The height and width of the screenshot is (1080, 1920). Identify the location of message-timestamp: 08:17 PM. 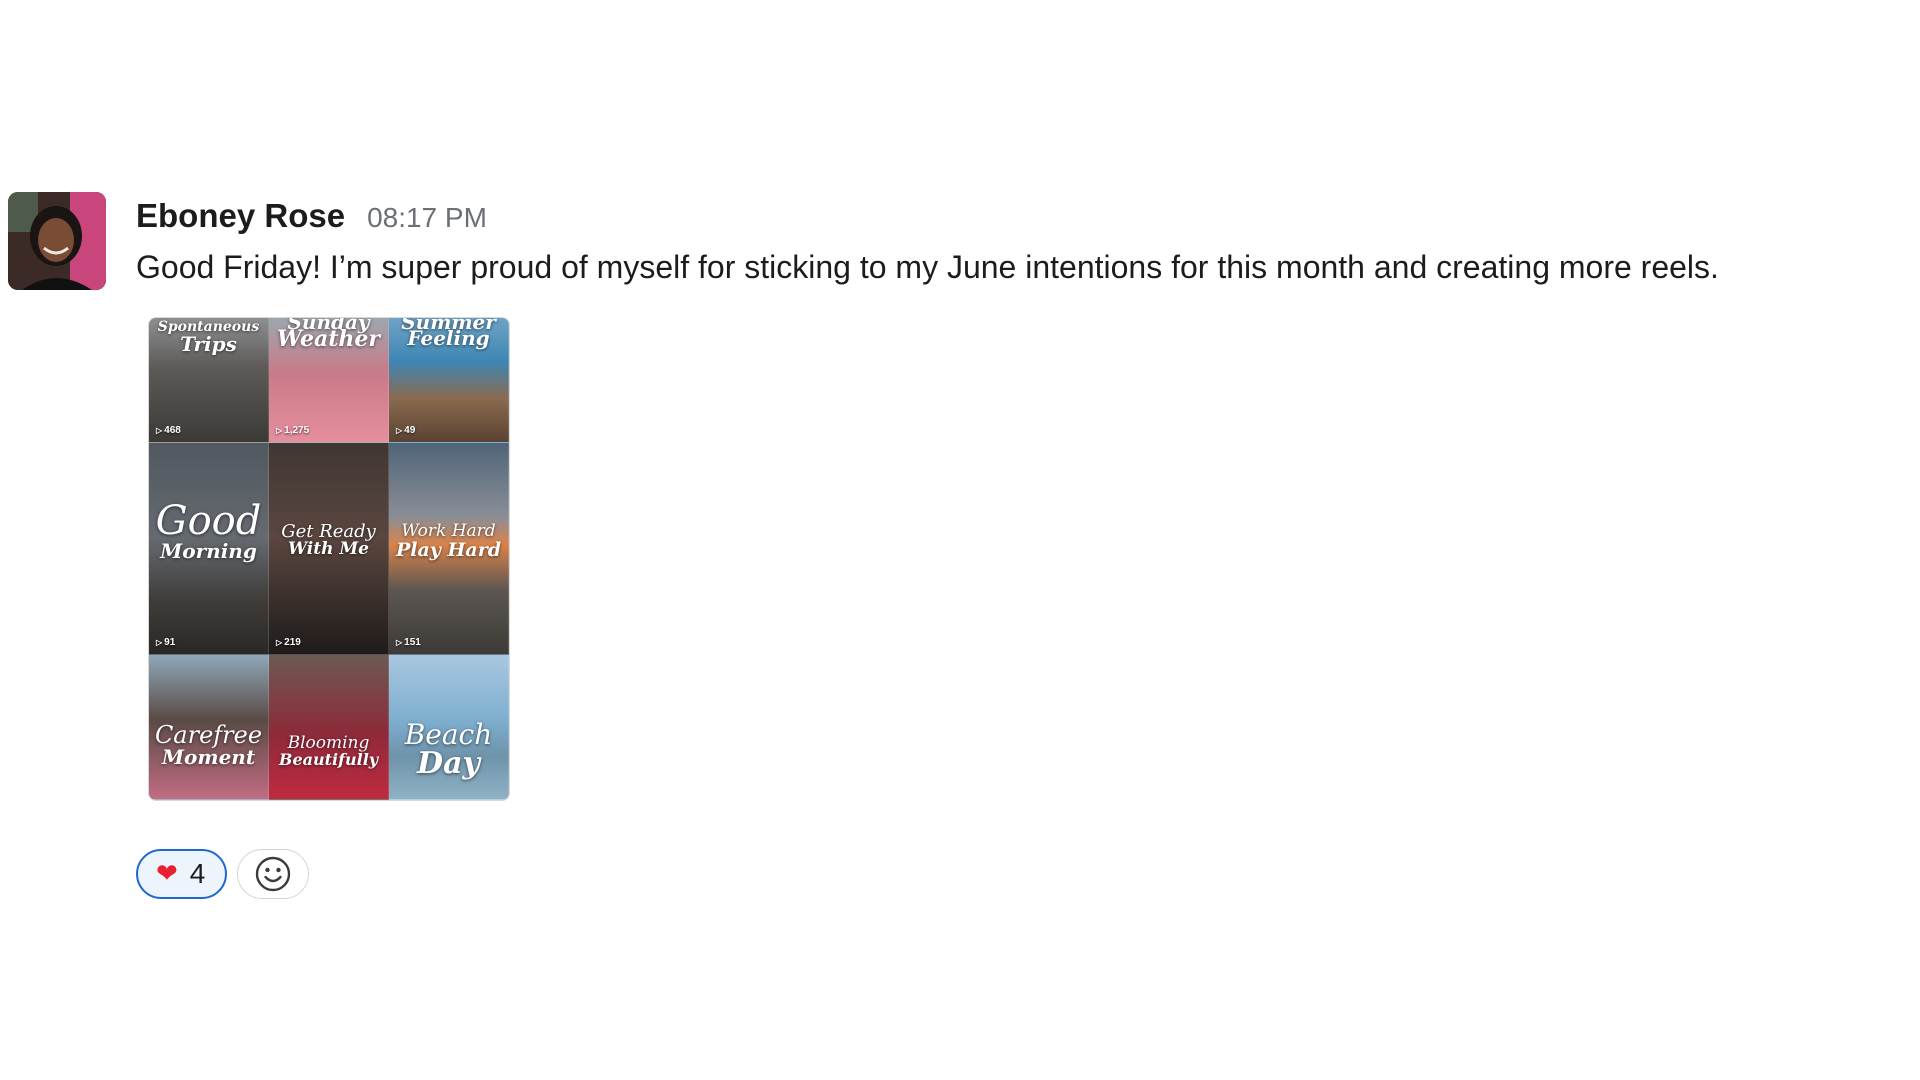
(427, 218).